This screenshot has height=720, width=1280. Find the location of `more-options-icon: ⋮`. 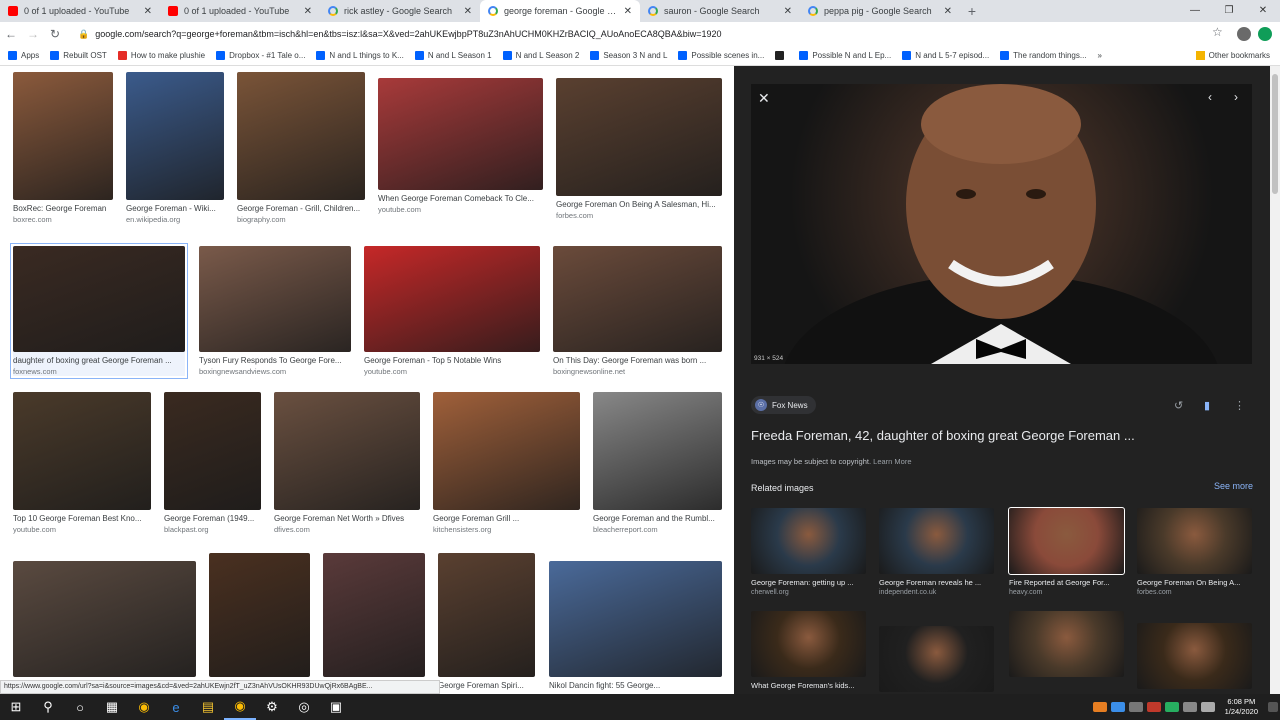

more-options-icon: ⋮ is located at coordinates (1239, 405).